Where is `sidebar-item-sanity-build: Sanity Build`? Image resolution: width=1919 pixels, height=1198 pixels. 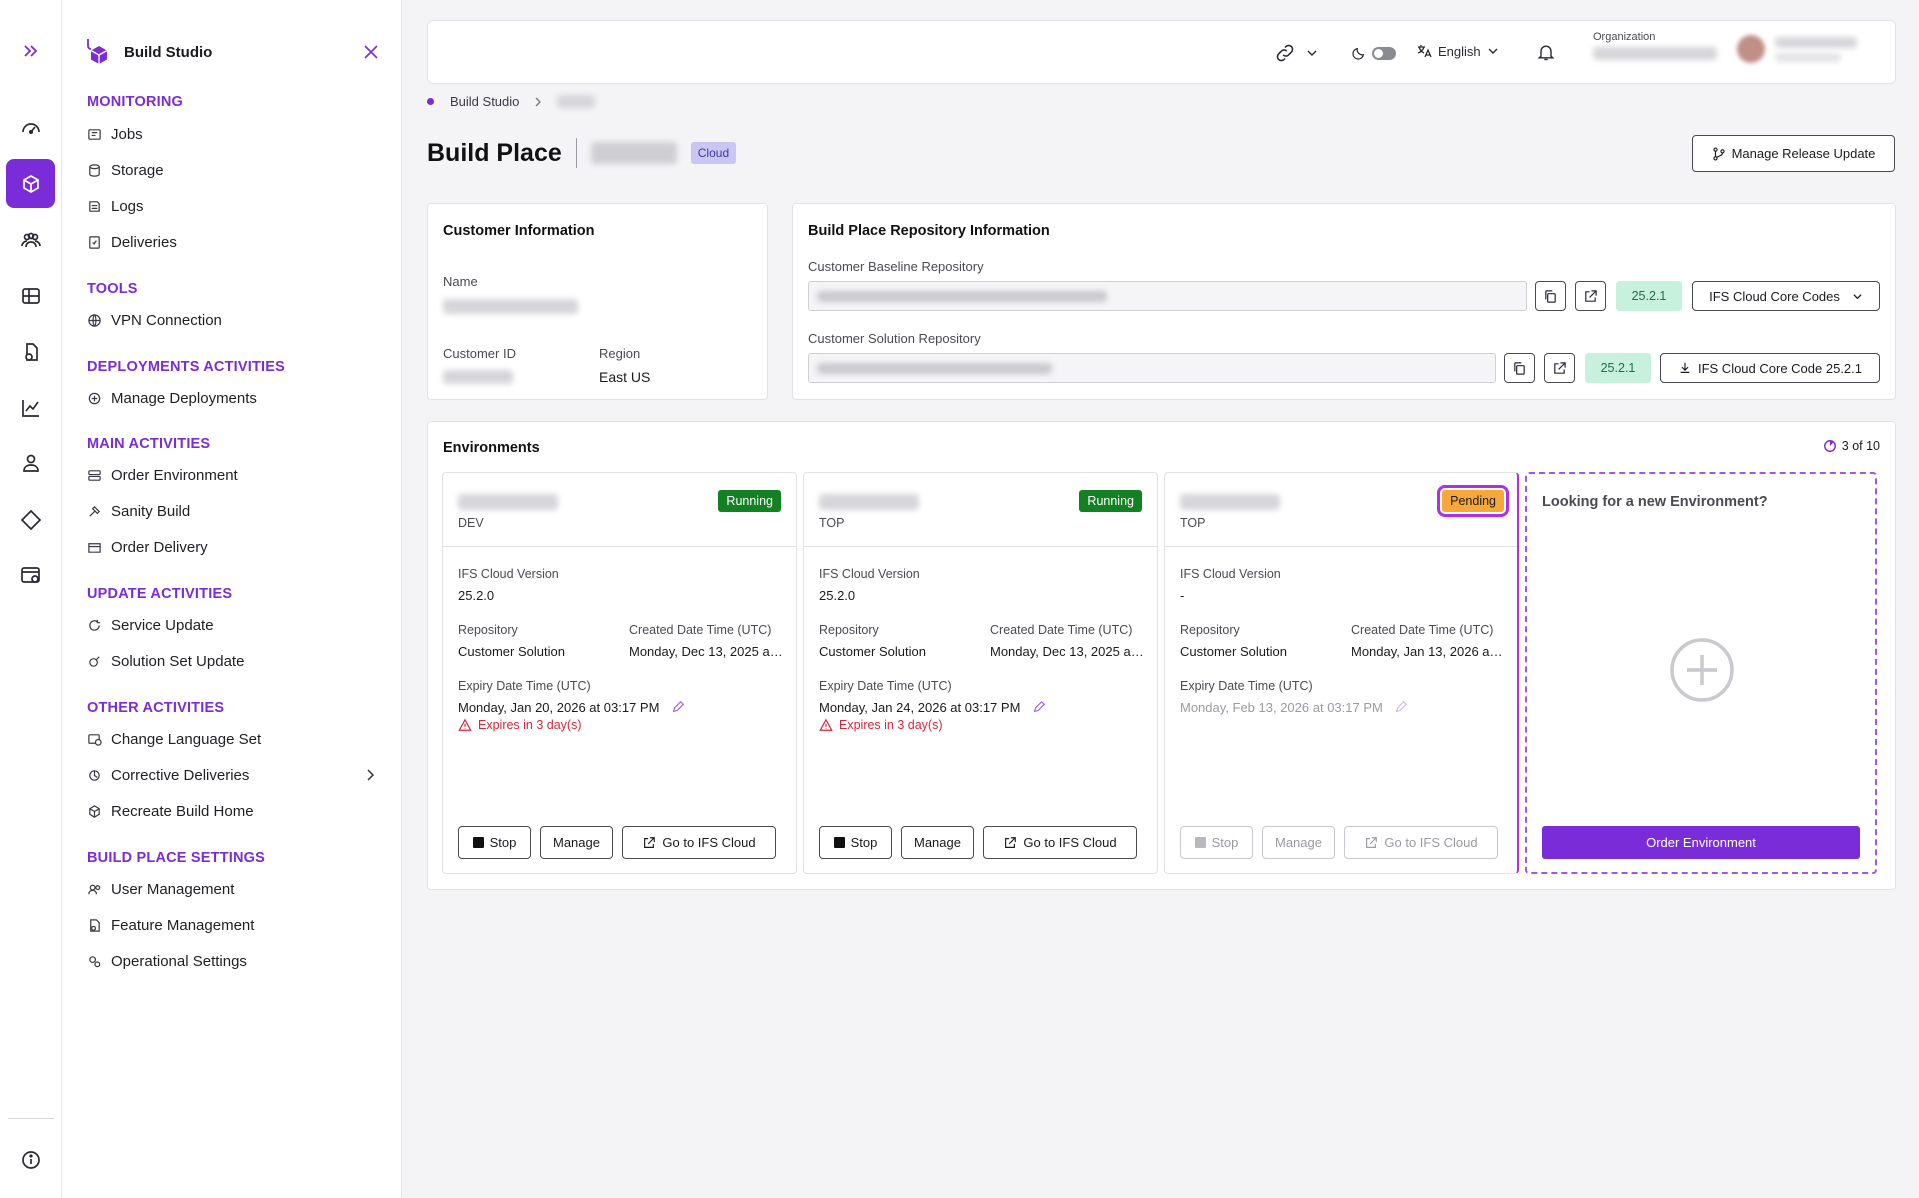
sidebar-item-sanity-build: Sanity Build is located at coordinates (138, 511).